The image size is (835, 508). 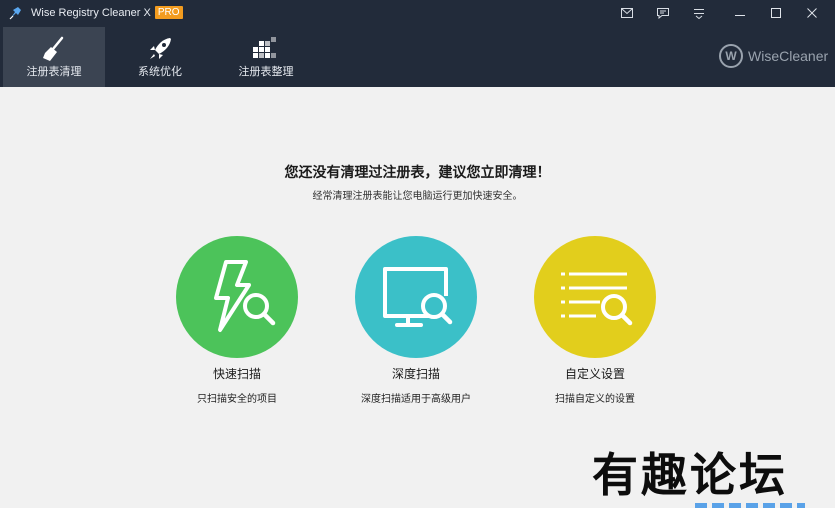 What do you see at coordinates (91, 13) in the screenshot?
I see `app-name: Wise Registry Cleaner X` at bounding box center [91, 13].